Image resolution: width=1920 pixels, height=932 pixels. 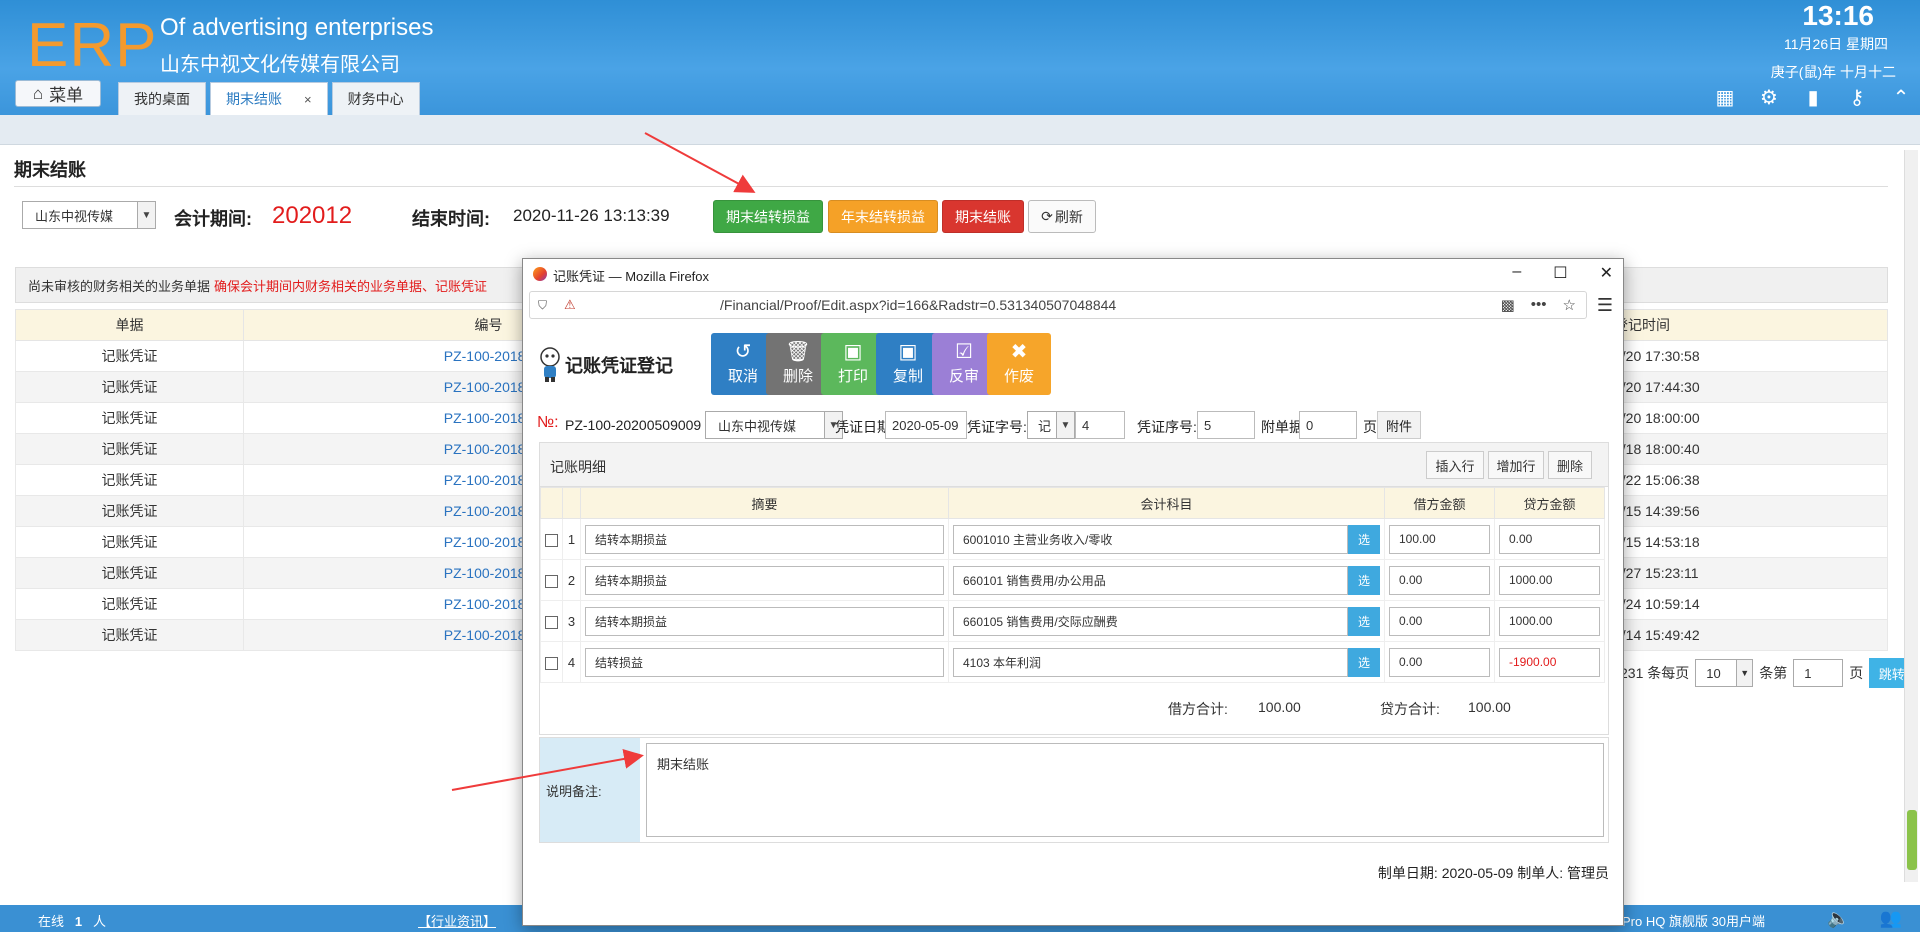 I want to click on voucher-word-number: 4, so click(x=1100, y=425).